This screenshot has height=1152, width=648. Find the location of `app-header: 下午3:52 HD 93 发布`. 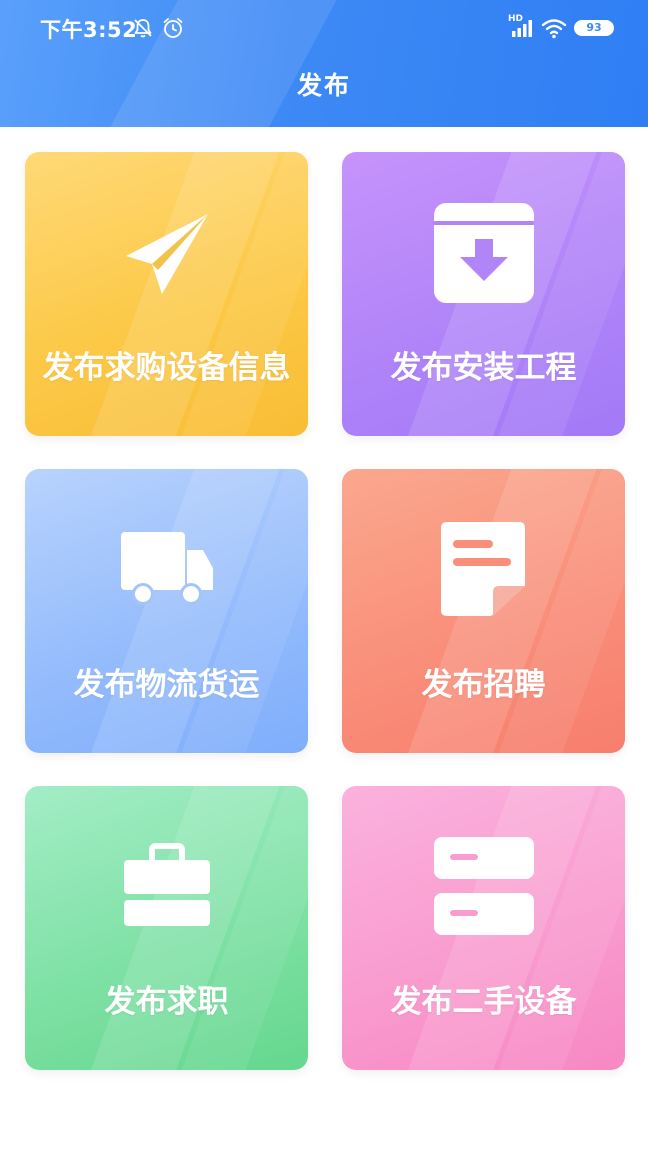

app-header: 下午3:52 HD 93 发布 is located at coordinates (324, 63).